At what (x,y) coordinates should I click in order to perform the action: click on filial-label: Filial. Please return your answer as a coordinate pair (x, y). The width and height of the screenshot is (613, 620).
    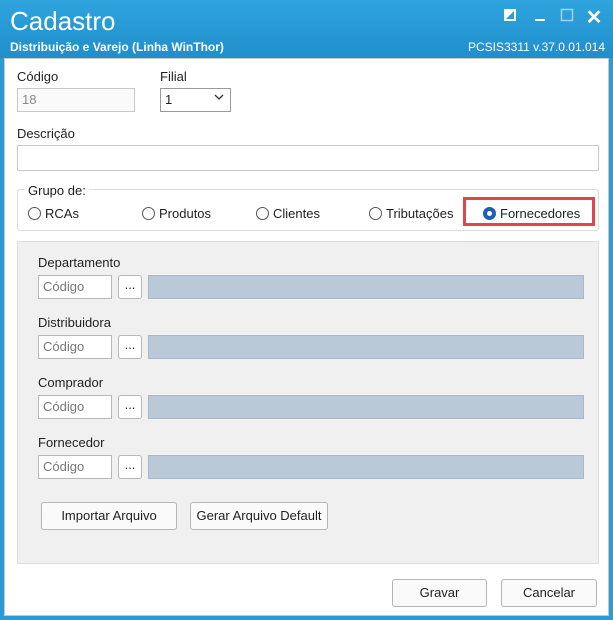
    Looking at the image, I should click on (173, 76).